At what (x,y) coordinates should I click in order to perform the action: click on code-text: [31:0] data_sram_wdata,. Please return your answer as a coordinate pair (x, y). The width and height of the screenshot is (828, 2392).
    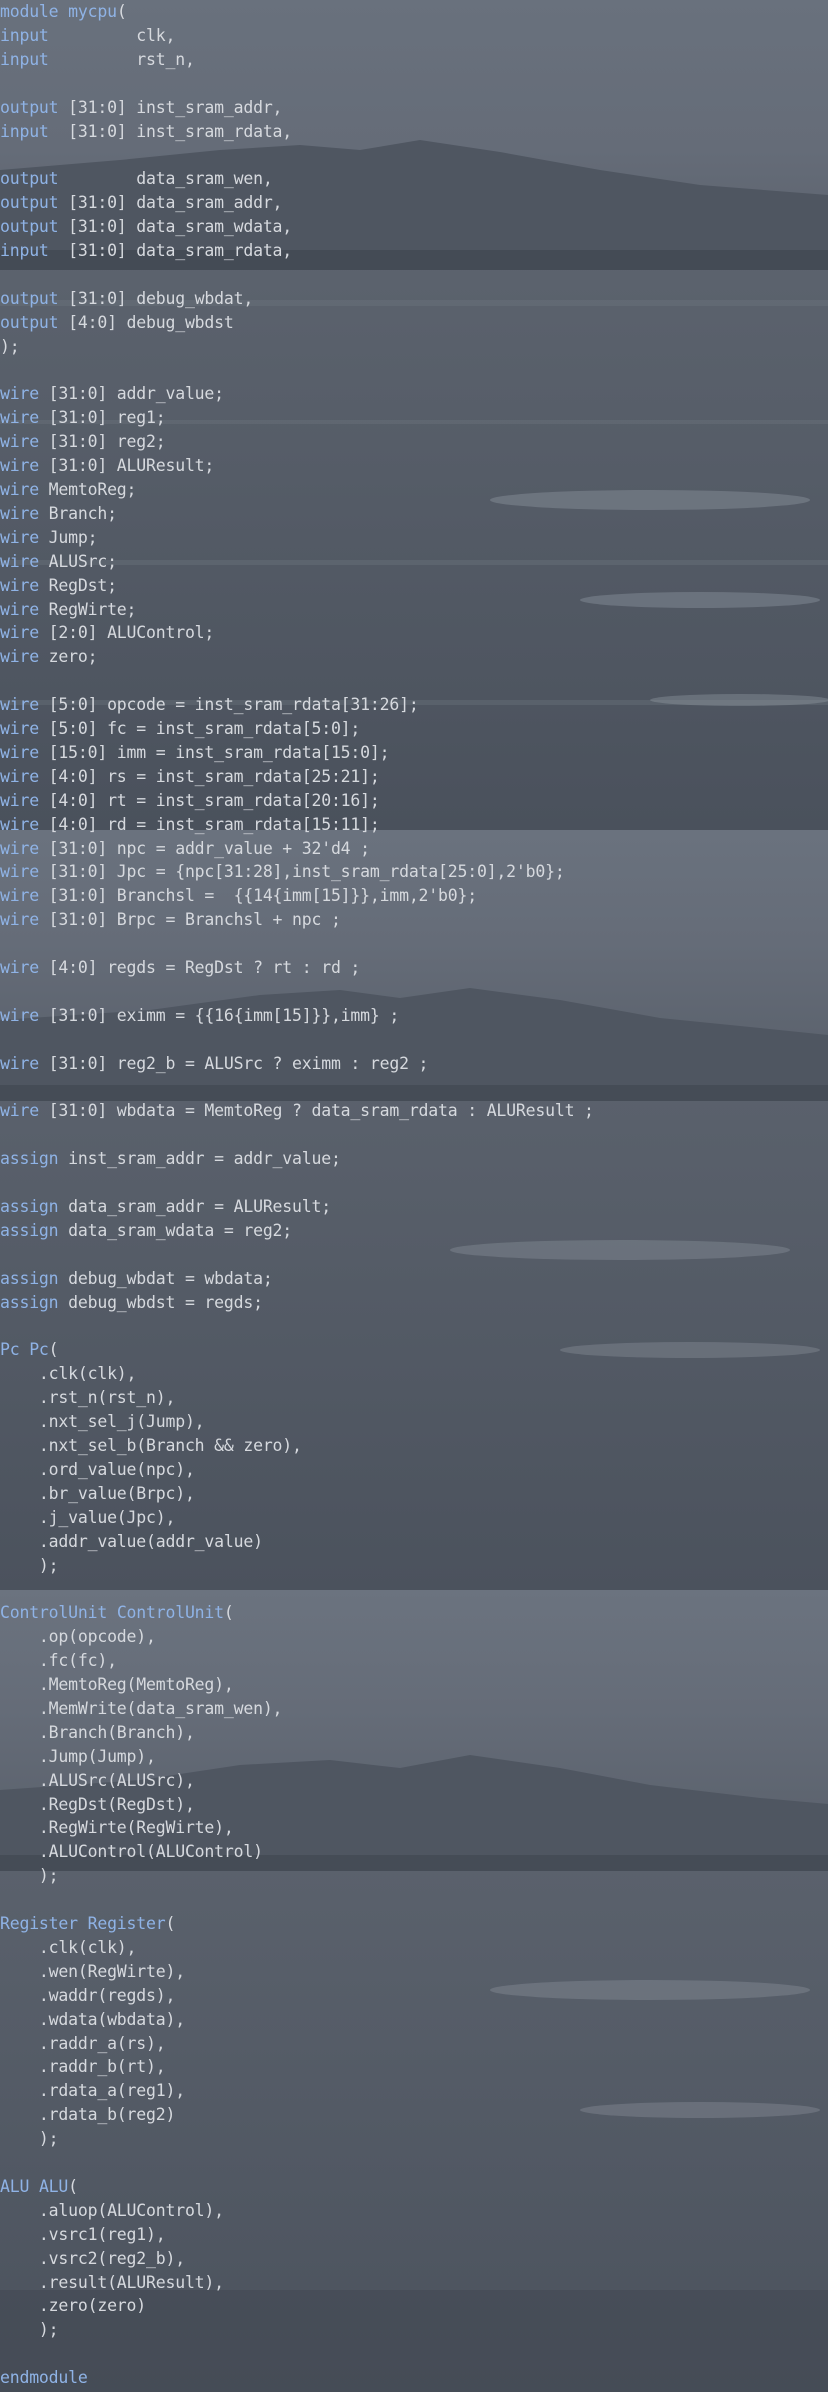
    Looking at the image, I should click on (175, 227).